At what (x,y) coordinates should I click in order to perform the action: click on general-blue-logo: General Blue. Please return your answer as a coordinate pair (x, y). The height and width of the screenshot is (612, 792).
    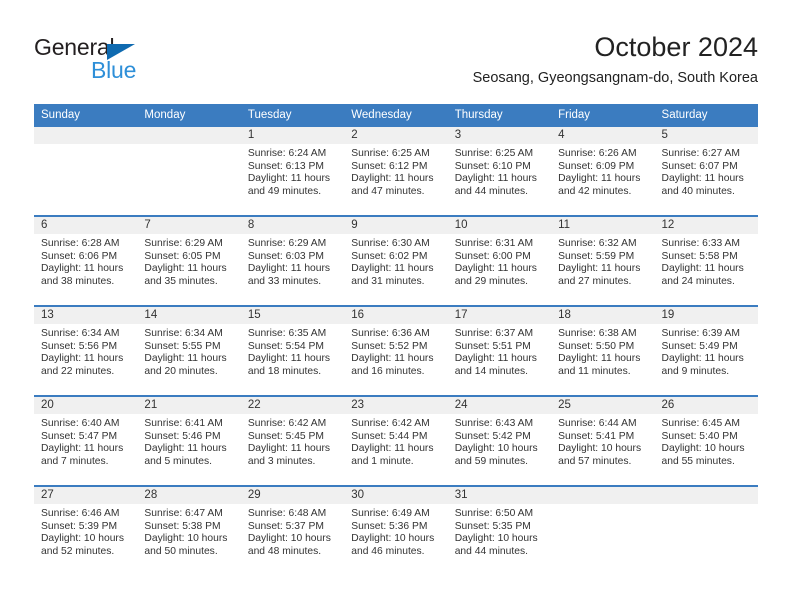
    Looking at the image, I should click on (134, 62).